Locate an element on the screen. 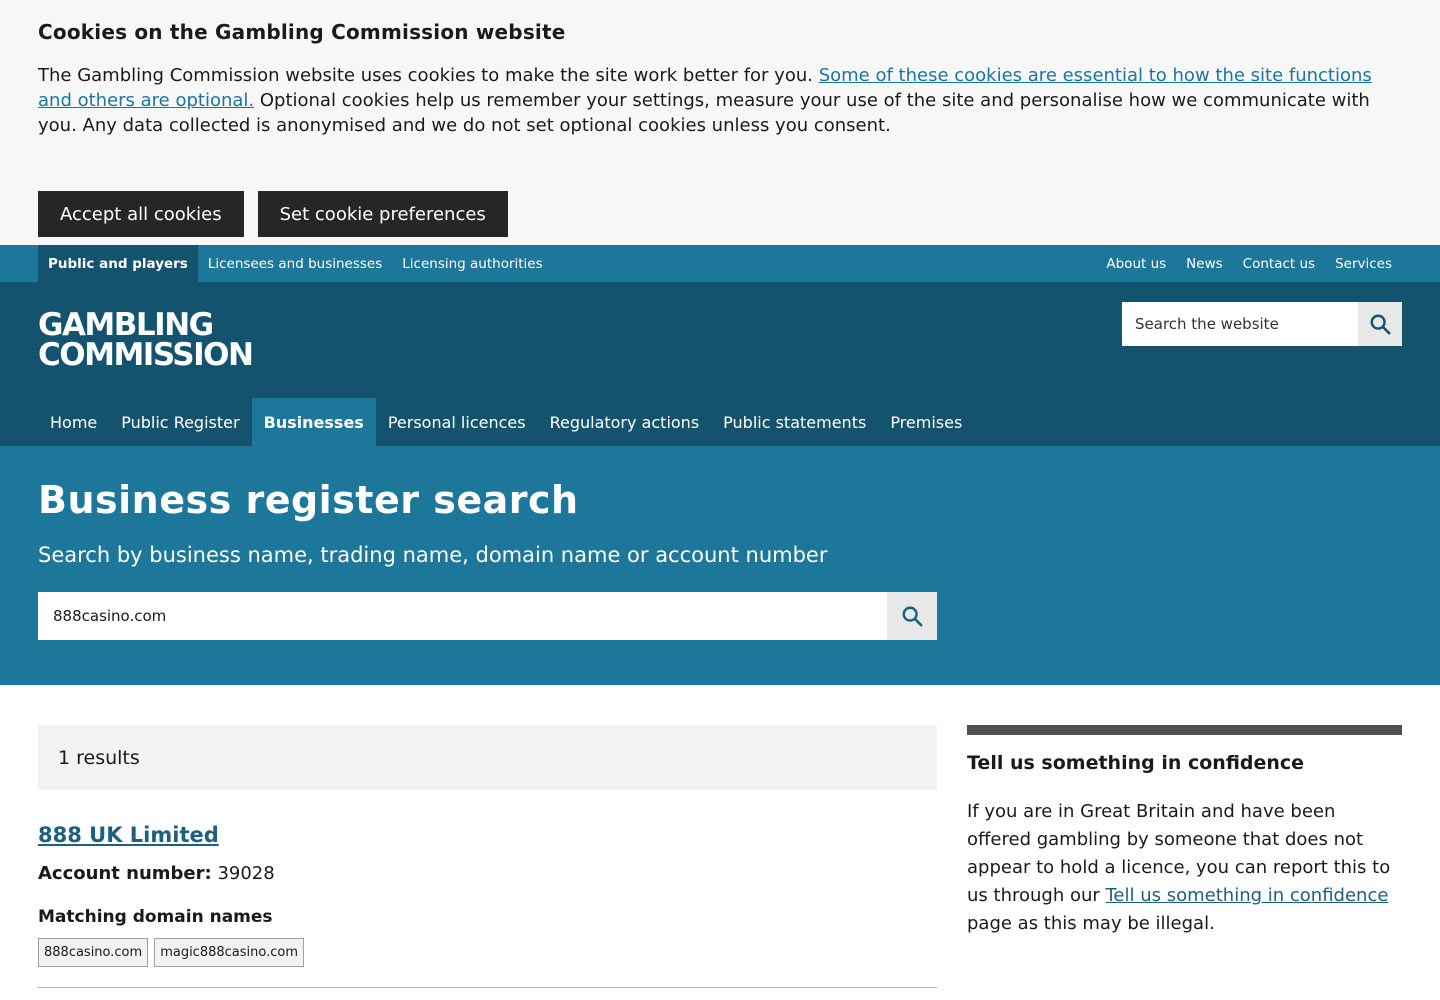 The height and width of the screenshot is (1000, 1440). mainnav-regulatory-actions: Regulatory actions is located at coordinates (625, 422).